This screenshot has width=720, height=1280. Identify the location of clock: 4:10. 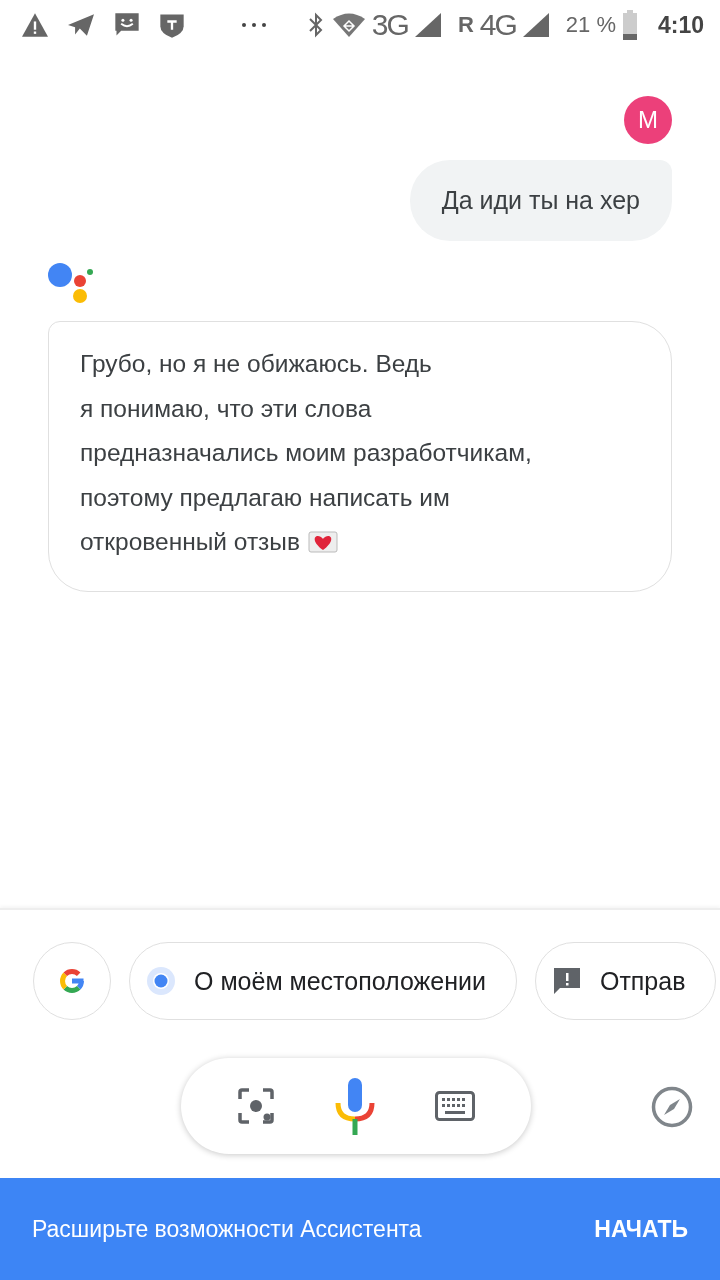
(680, 25).